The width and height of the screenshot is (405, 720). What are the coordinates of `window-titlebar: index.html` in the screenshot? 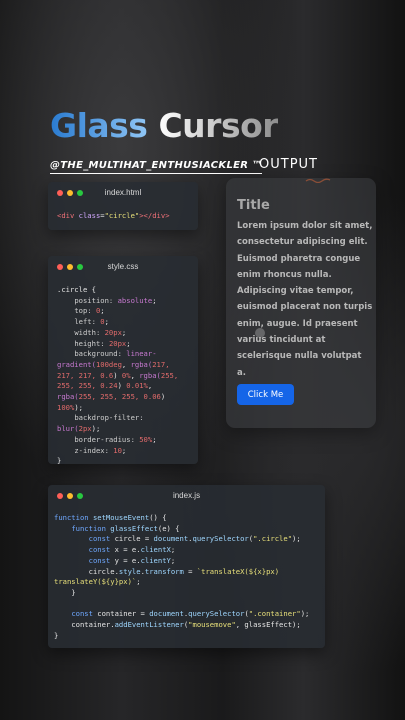 It's located at (123, 193).